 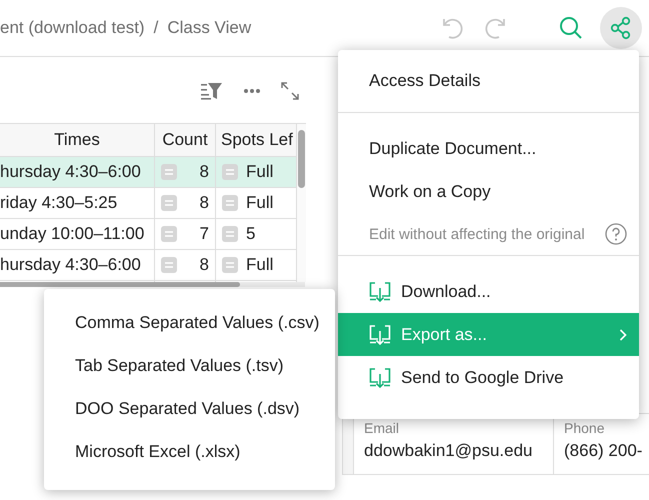 I want to click on more-icon, so click(x=252, y=91).